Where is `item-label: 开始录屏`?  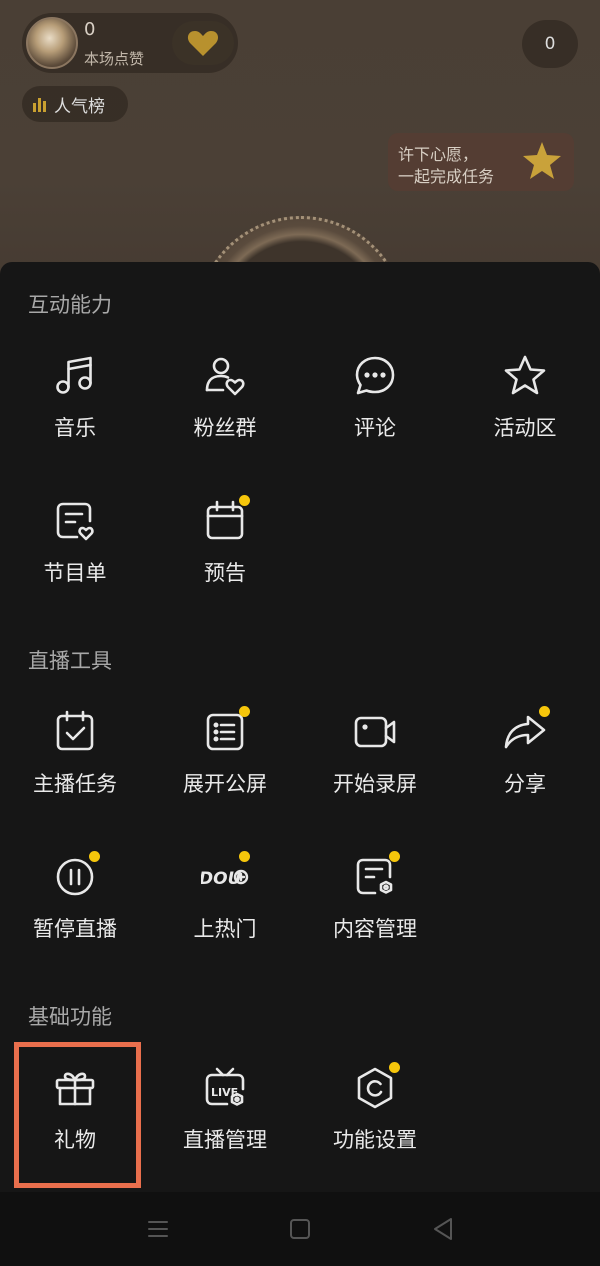 item-label: 开始录屏 is located at coordinates (375, 784).